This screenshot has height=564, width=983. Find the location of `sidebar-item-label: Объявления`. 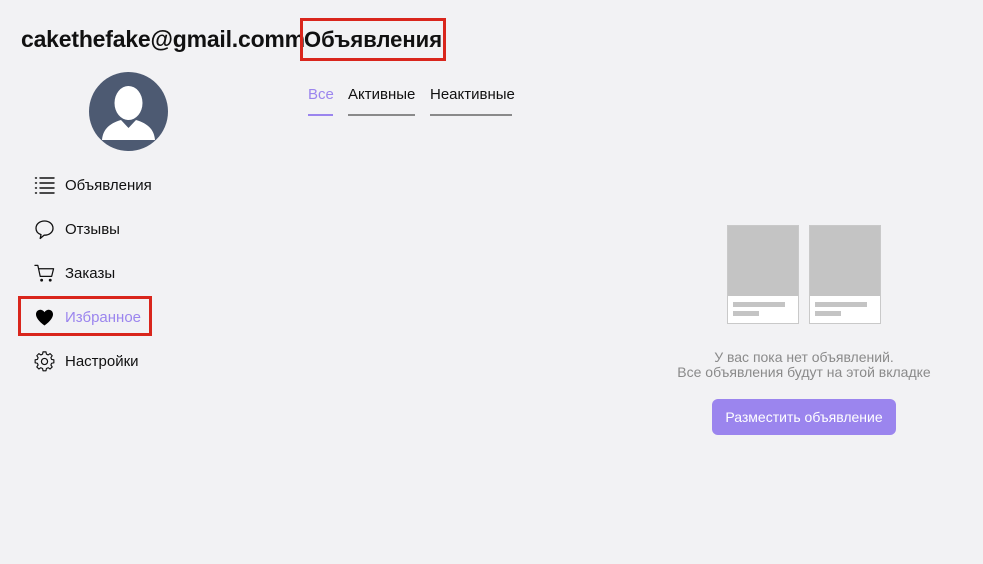

sidebar-item-label: Объявления is located at coordinates (108, 185).